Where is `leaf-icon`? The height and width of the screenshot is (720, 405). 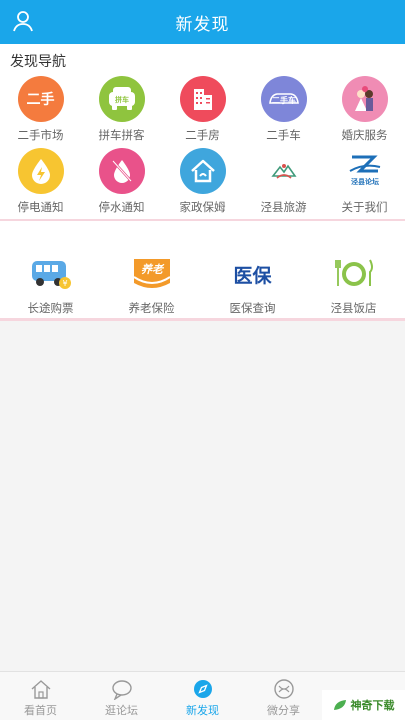 leaf-icon is located at coordinates (339, 705).